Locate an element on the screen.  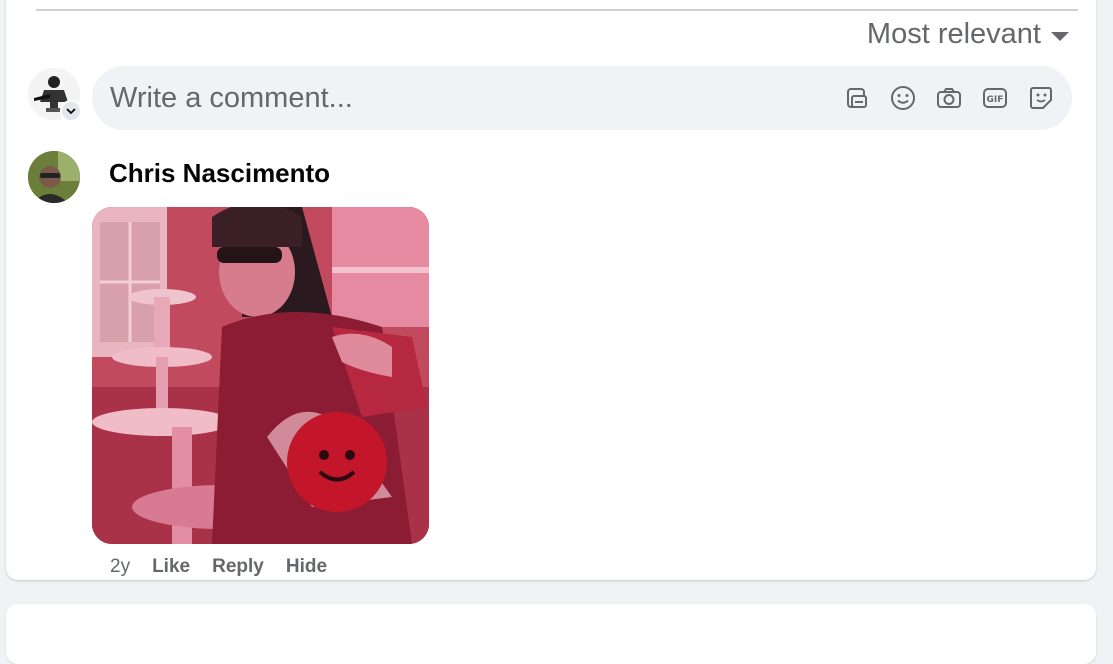
composer-tools: GIF is located at coordinates (957, 98).